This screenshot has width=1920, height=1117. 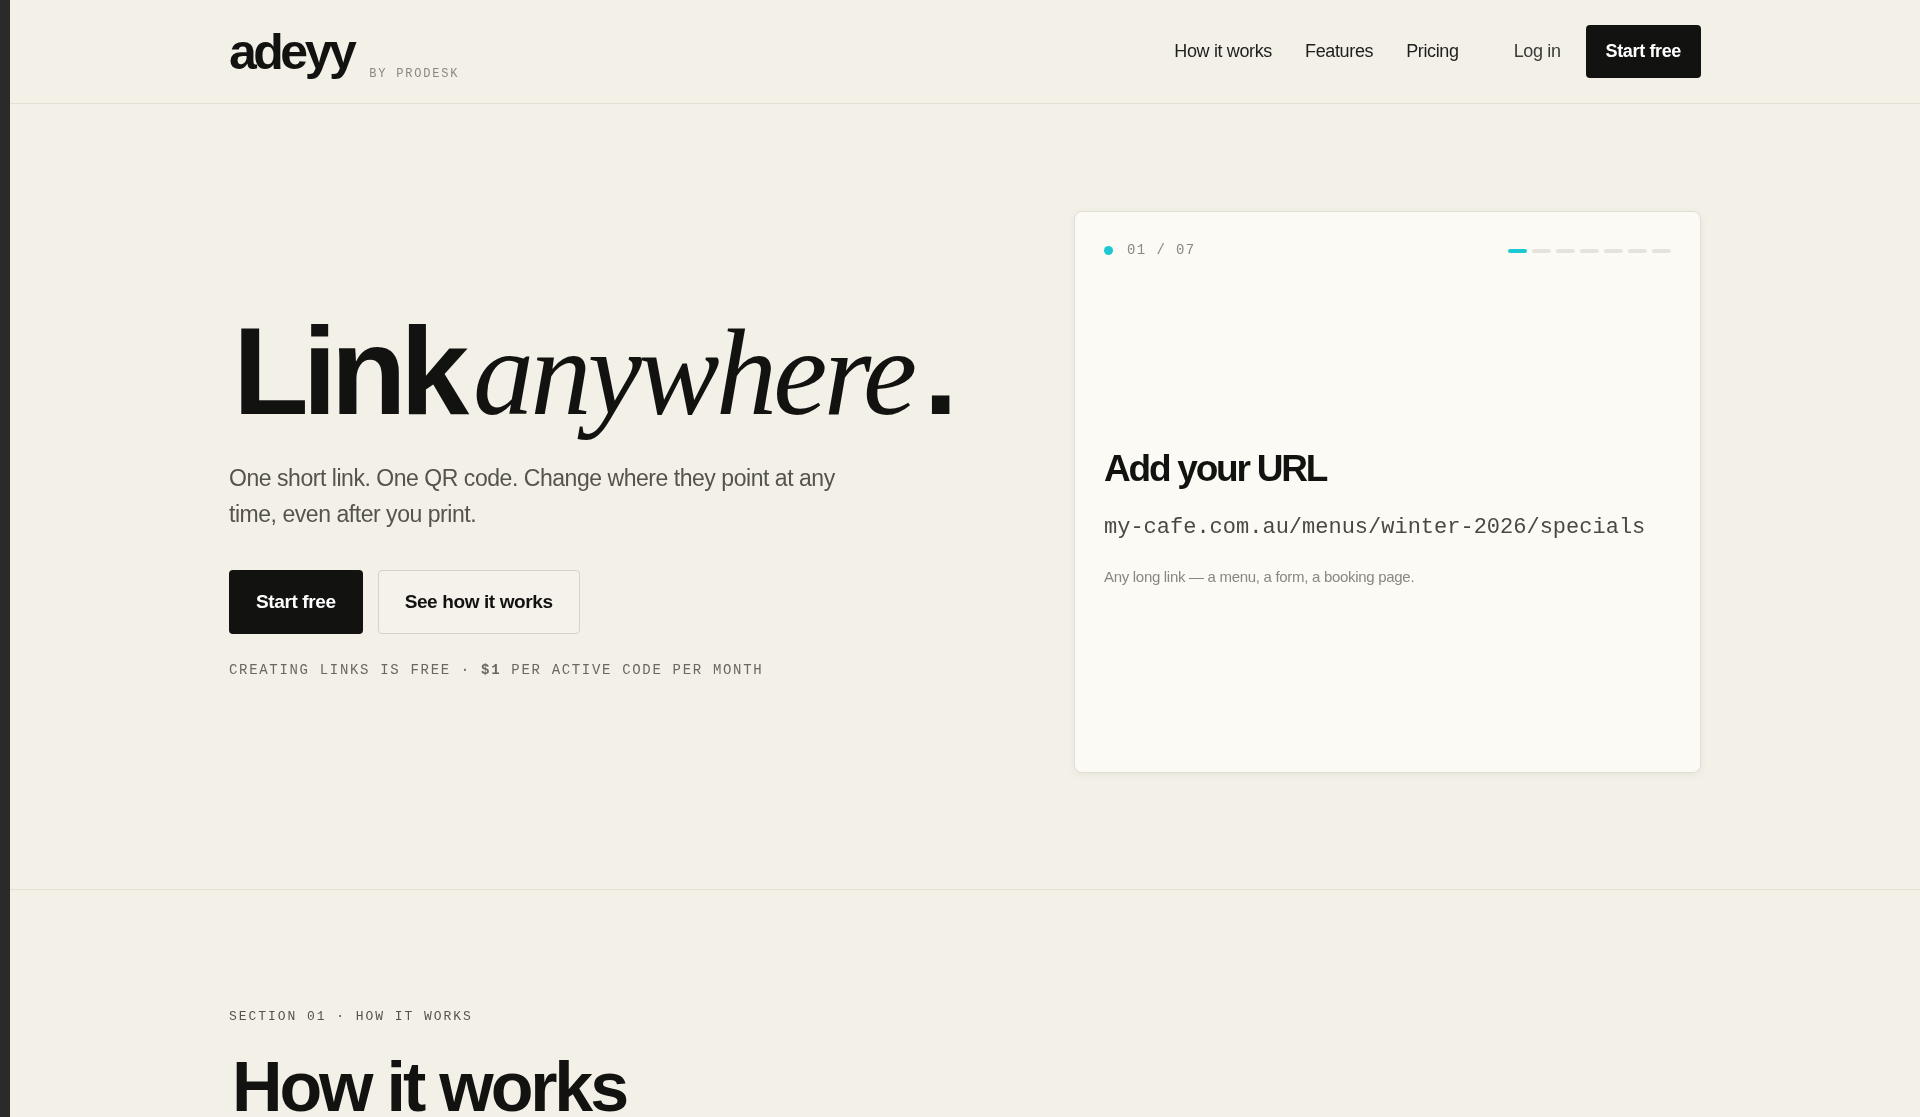 I want to click on section-title: How it works, so click(x=429, y=1082).